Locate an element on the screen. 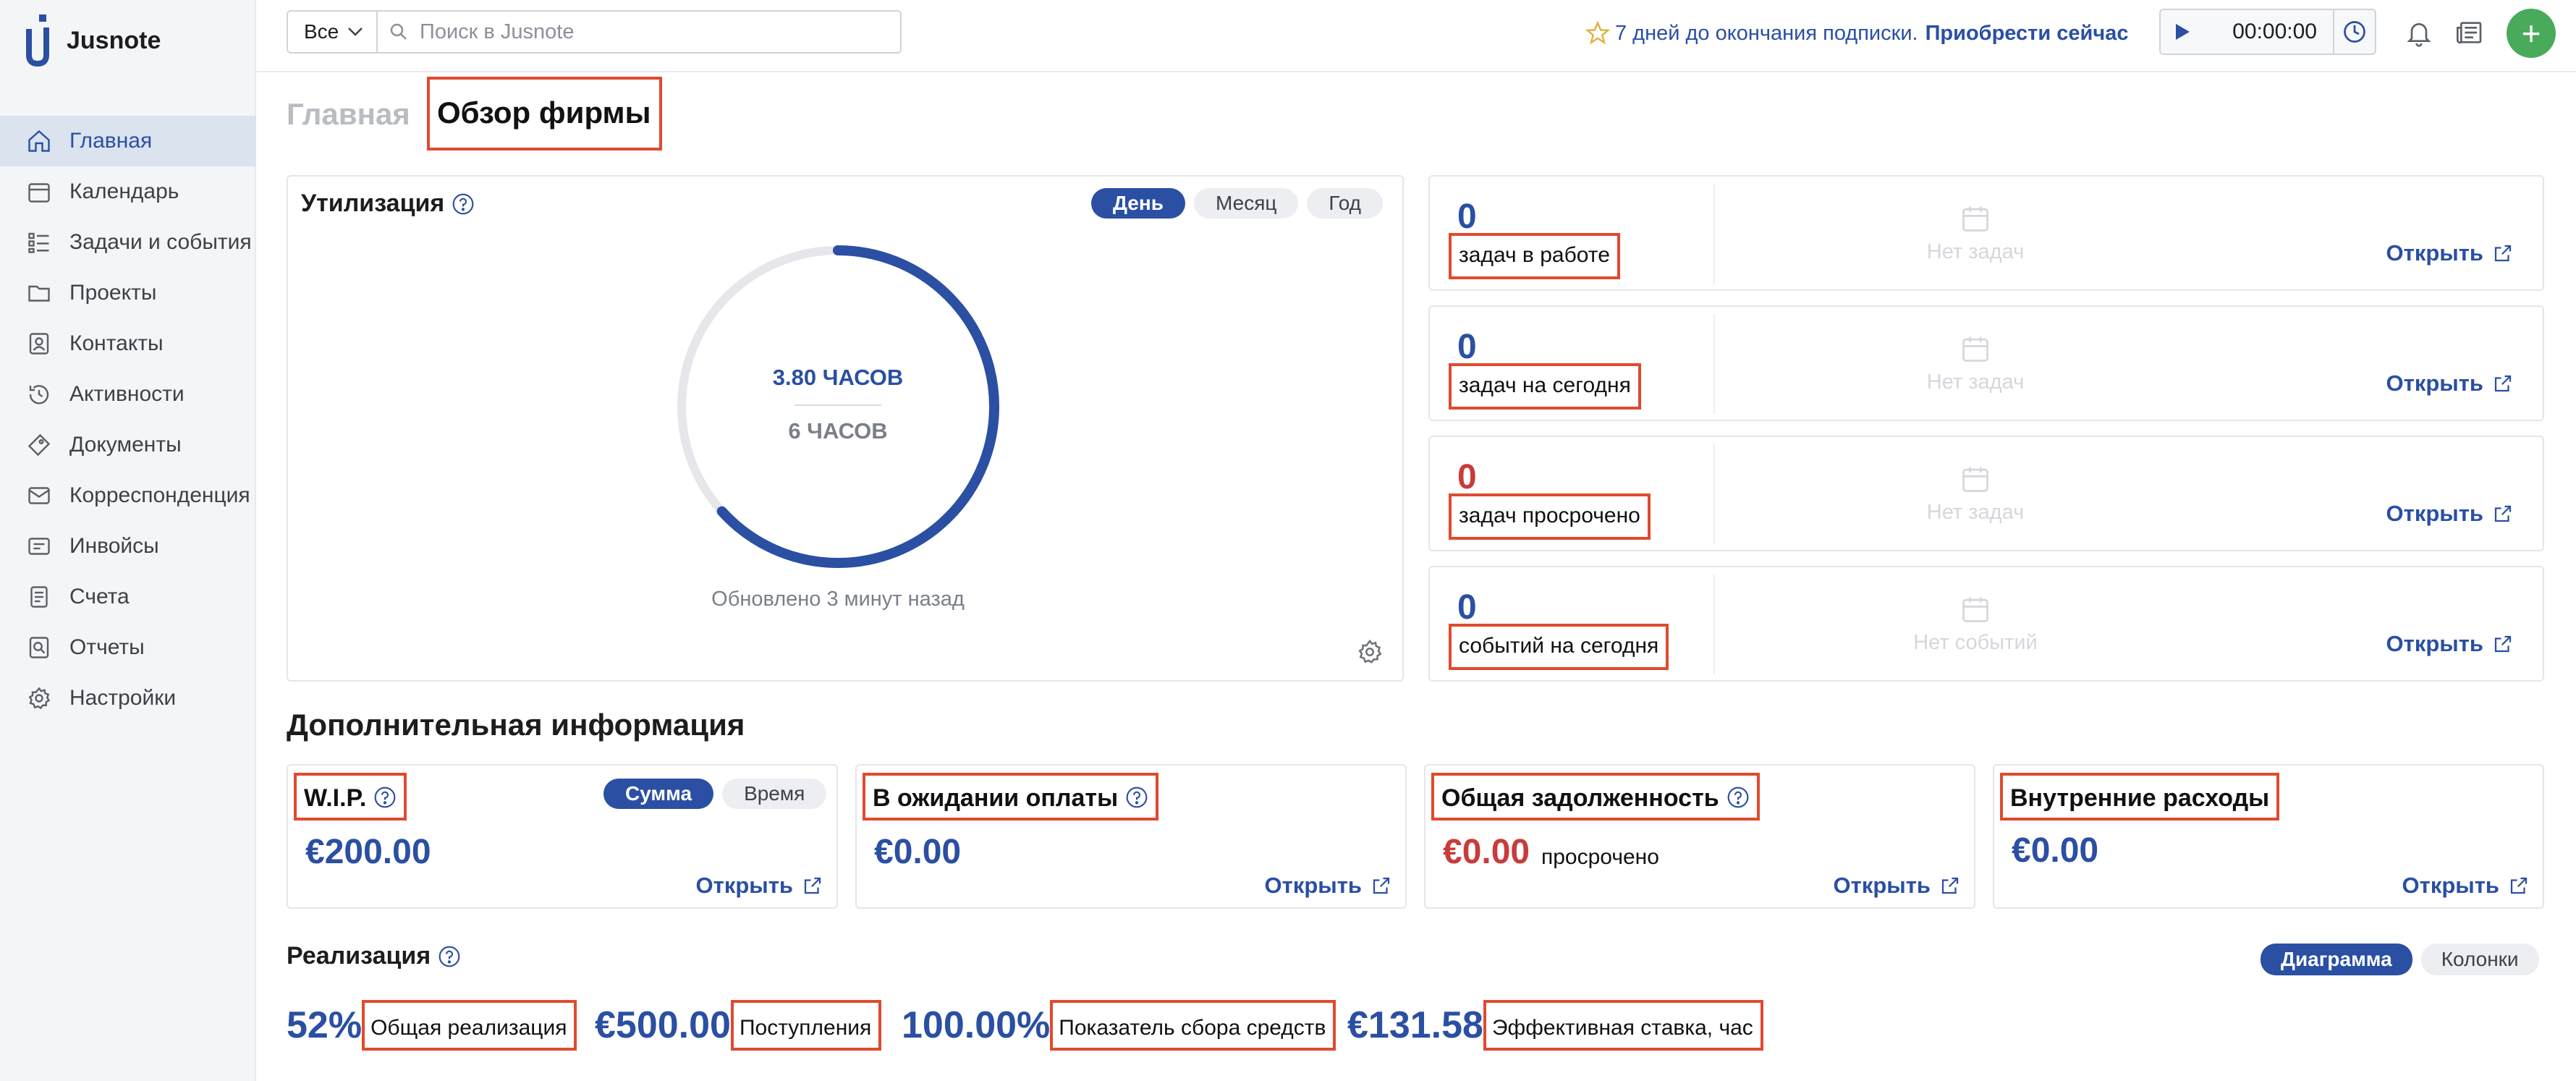  tasks-in-progress-card: 0 задач в работе Нет задач Открыть is located at coordinates (1986, 233).